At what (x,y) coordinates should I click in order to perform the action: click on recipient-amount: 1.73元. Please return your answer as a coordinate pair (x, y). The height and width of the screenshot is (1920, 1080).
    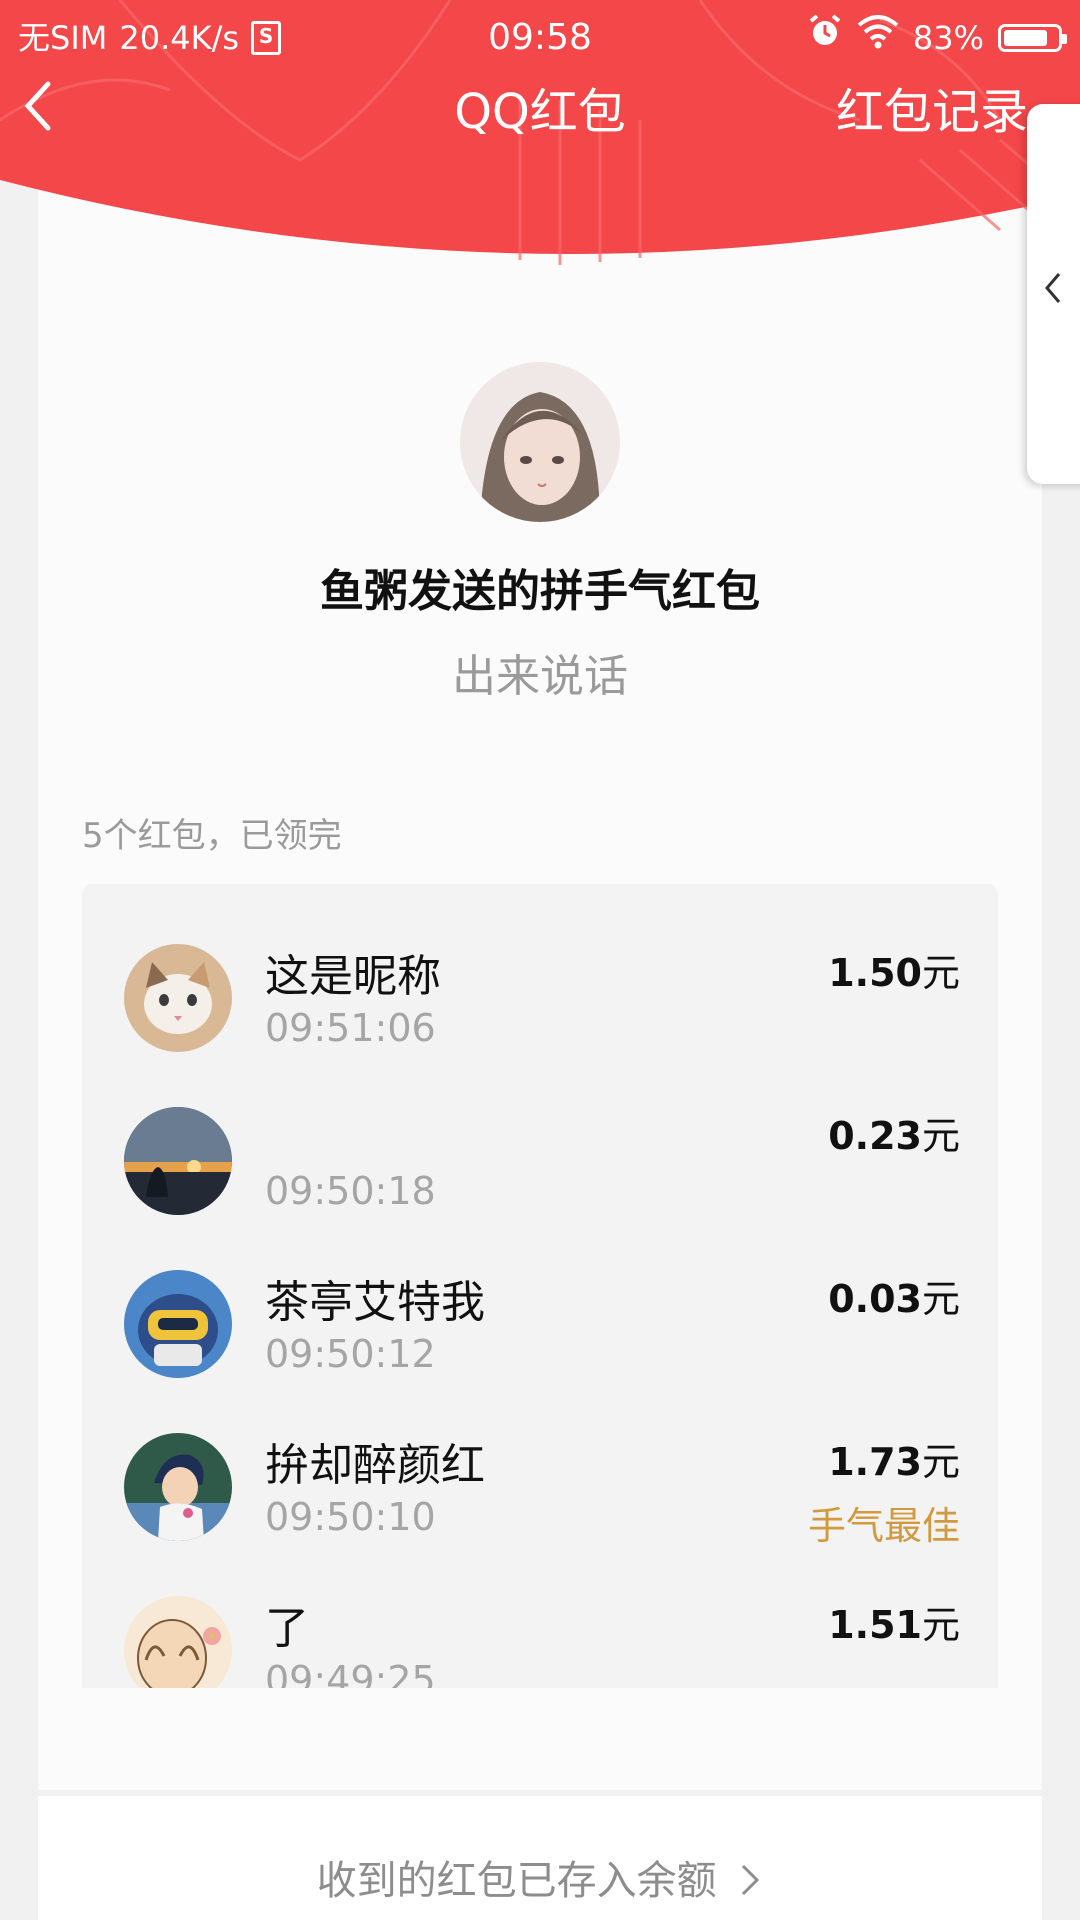
    Looking at the image, I should click on (894, 1462).